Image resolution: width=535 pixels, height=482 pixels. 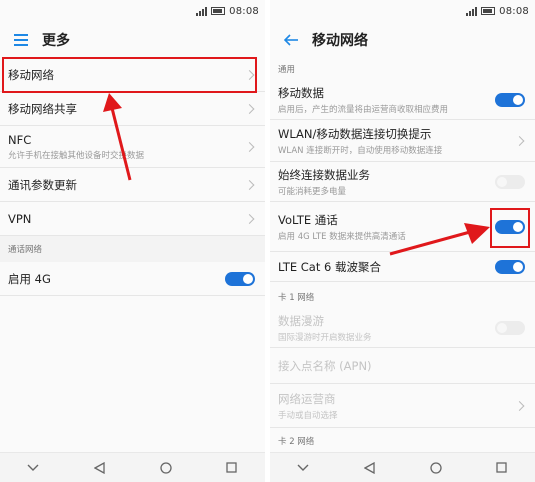 I want to click on setting-apn: 接入点名称 (APN), so click(x=402, y=366).